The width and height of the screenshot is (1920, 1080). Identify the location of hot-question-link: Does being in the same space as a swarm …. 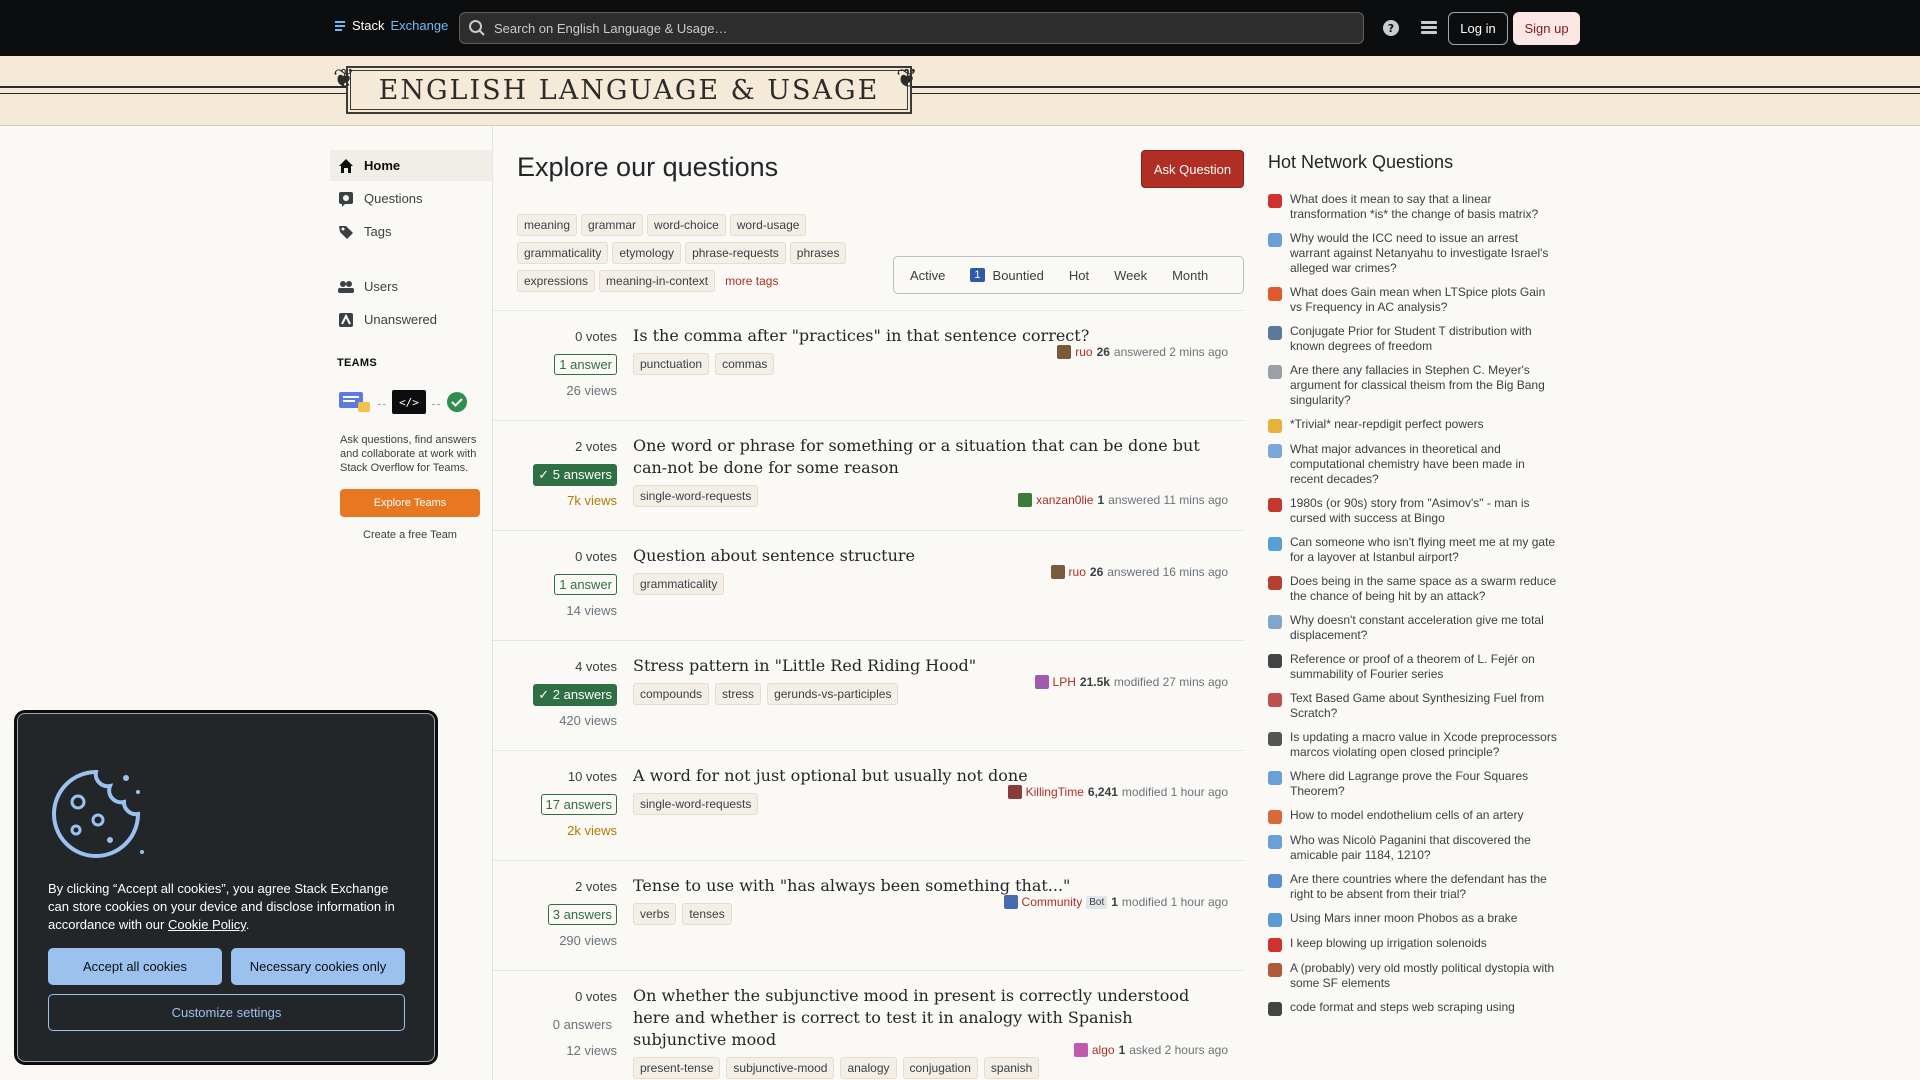
(1425, 589).